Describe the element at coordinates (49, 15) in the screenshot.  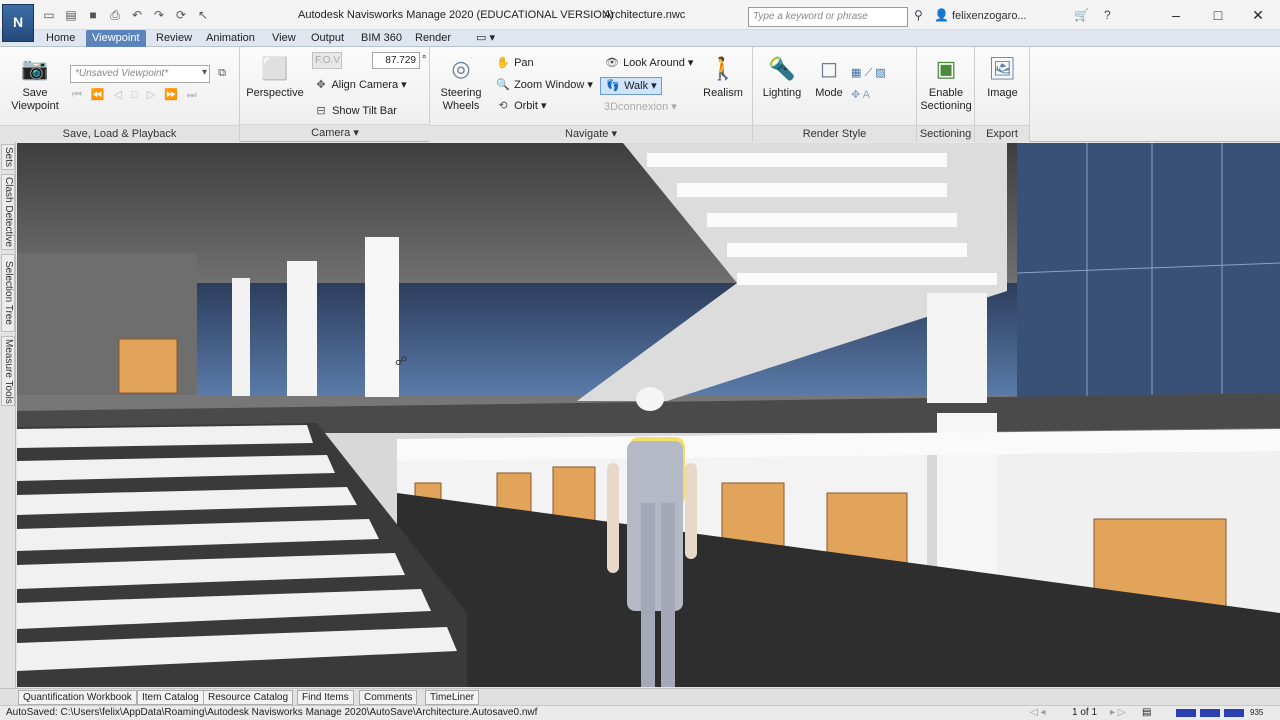
I see `new-icon: ▭` at that location.